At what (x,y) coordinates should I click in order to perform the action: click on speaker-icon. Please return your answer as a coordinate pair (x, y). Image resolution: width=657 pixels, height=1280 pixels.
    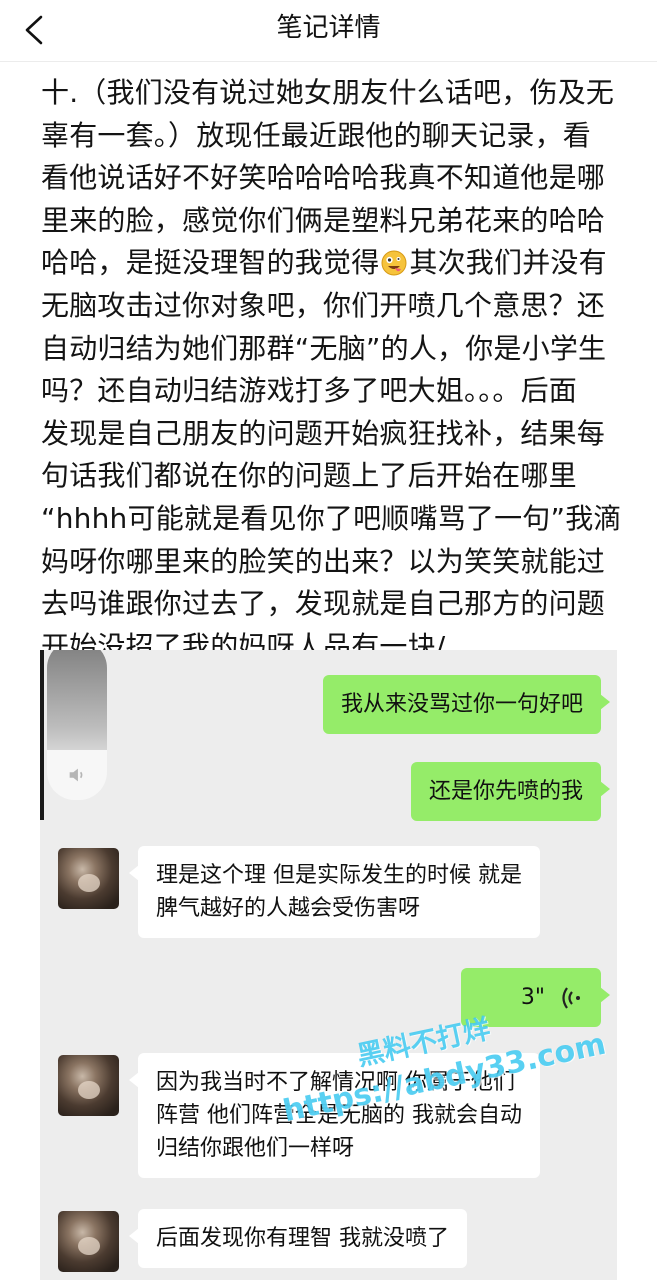
    Looking at the image, I should click on (76, 775).